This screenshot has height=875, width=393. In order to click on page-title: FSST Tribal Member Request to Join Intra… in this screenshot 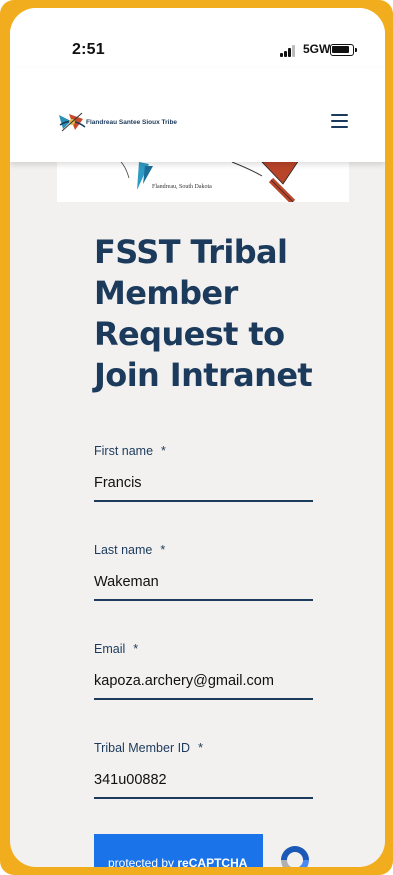, I will do `click(203, 313)`.